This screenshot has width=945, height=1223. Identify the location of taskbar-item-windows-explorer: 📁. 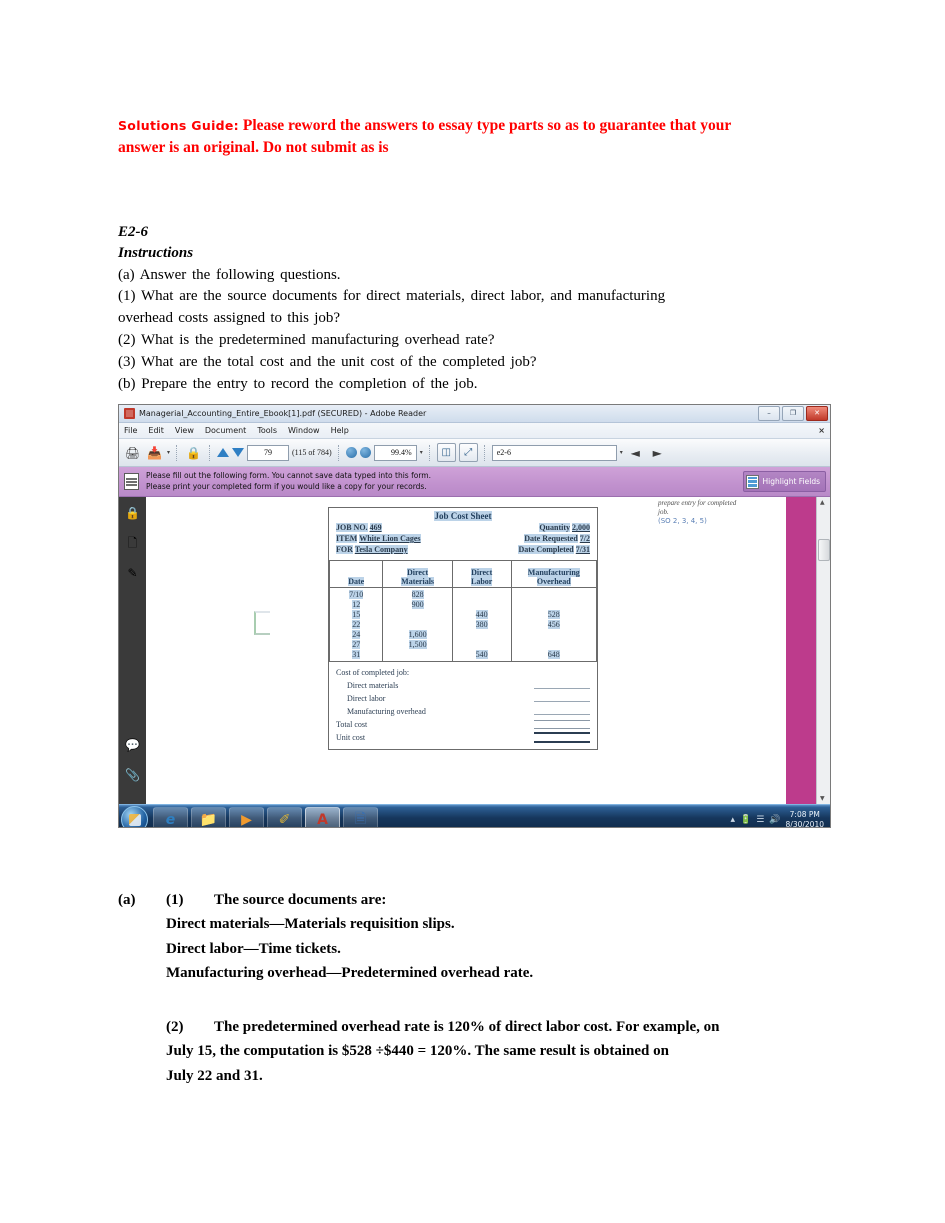
(208, 816).